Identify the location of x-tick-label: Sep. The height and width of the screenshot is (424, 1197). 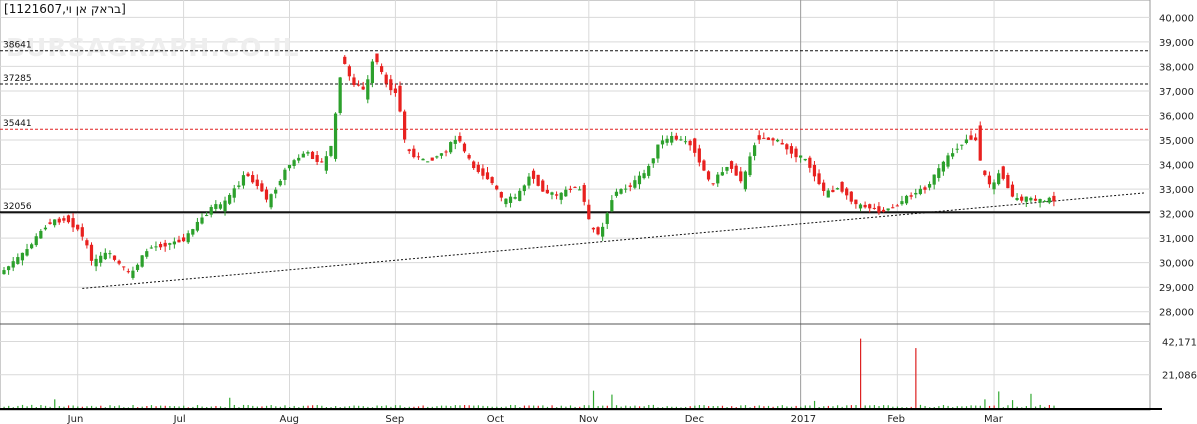
(394, 419).